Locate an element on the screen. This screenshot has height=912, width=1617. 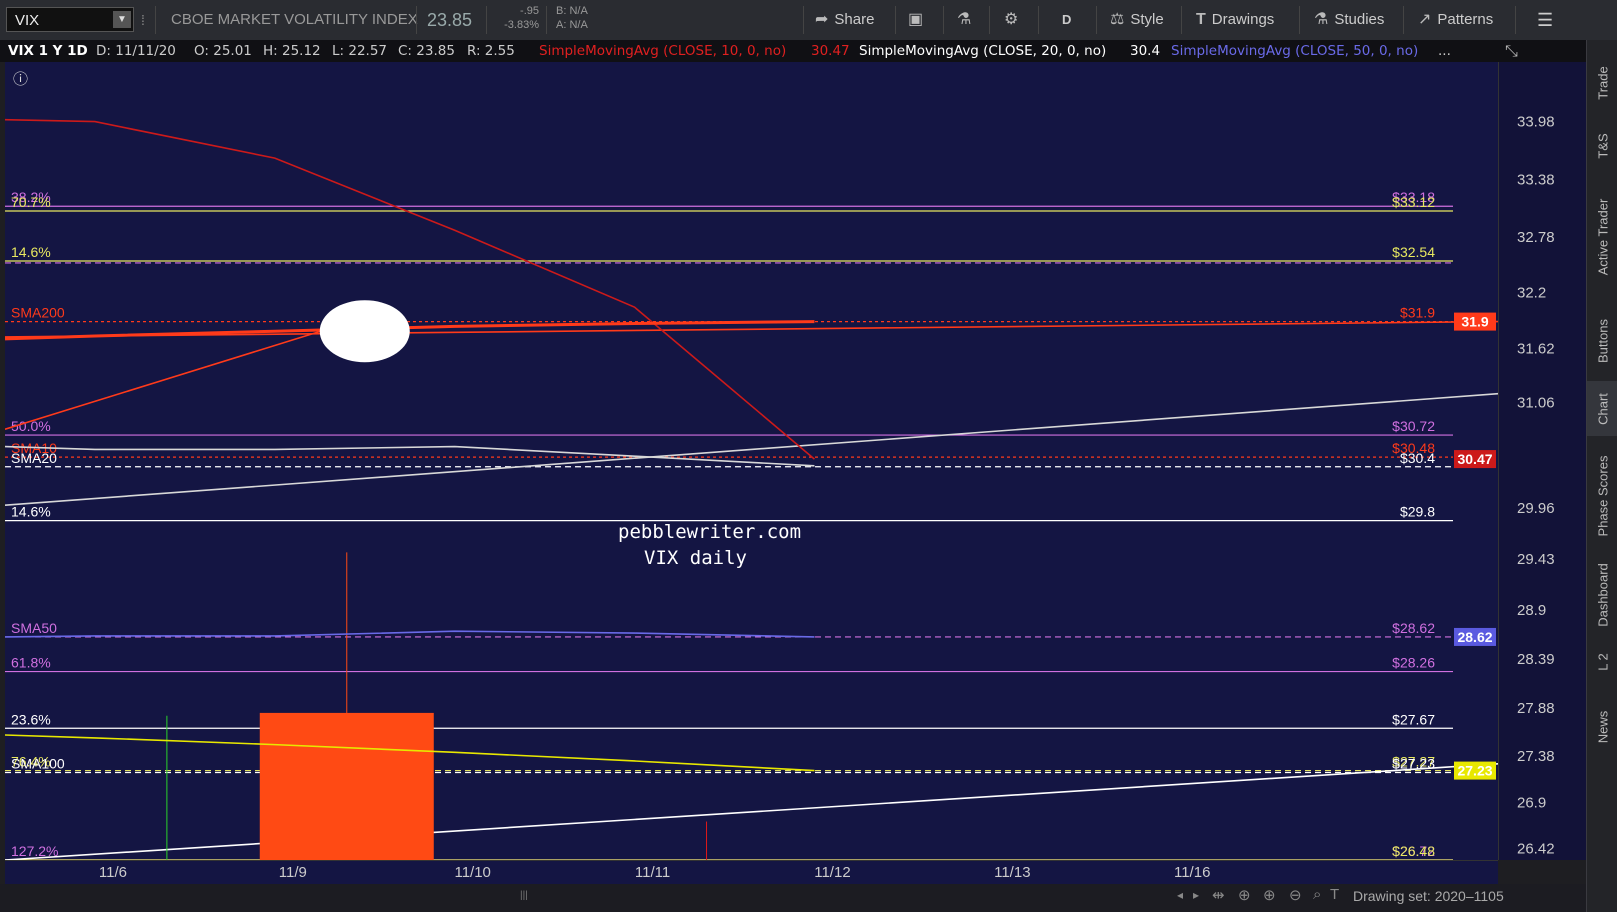
level-label-right: $28.62 is located at coordinates (1413, 628).